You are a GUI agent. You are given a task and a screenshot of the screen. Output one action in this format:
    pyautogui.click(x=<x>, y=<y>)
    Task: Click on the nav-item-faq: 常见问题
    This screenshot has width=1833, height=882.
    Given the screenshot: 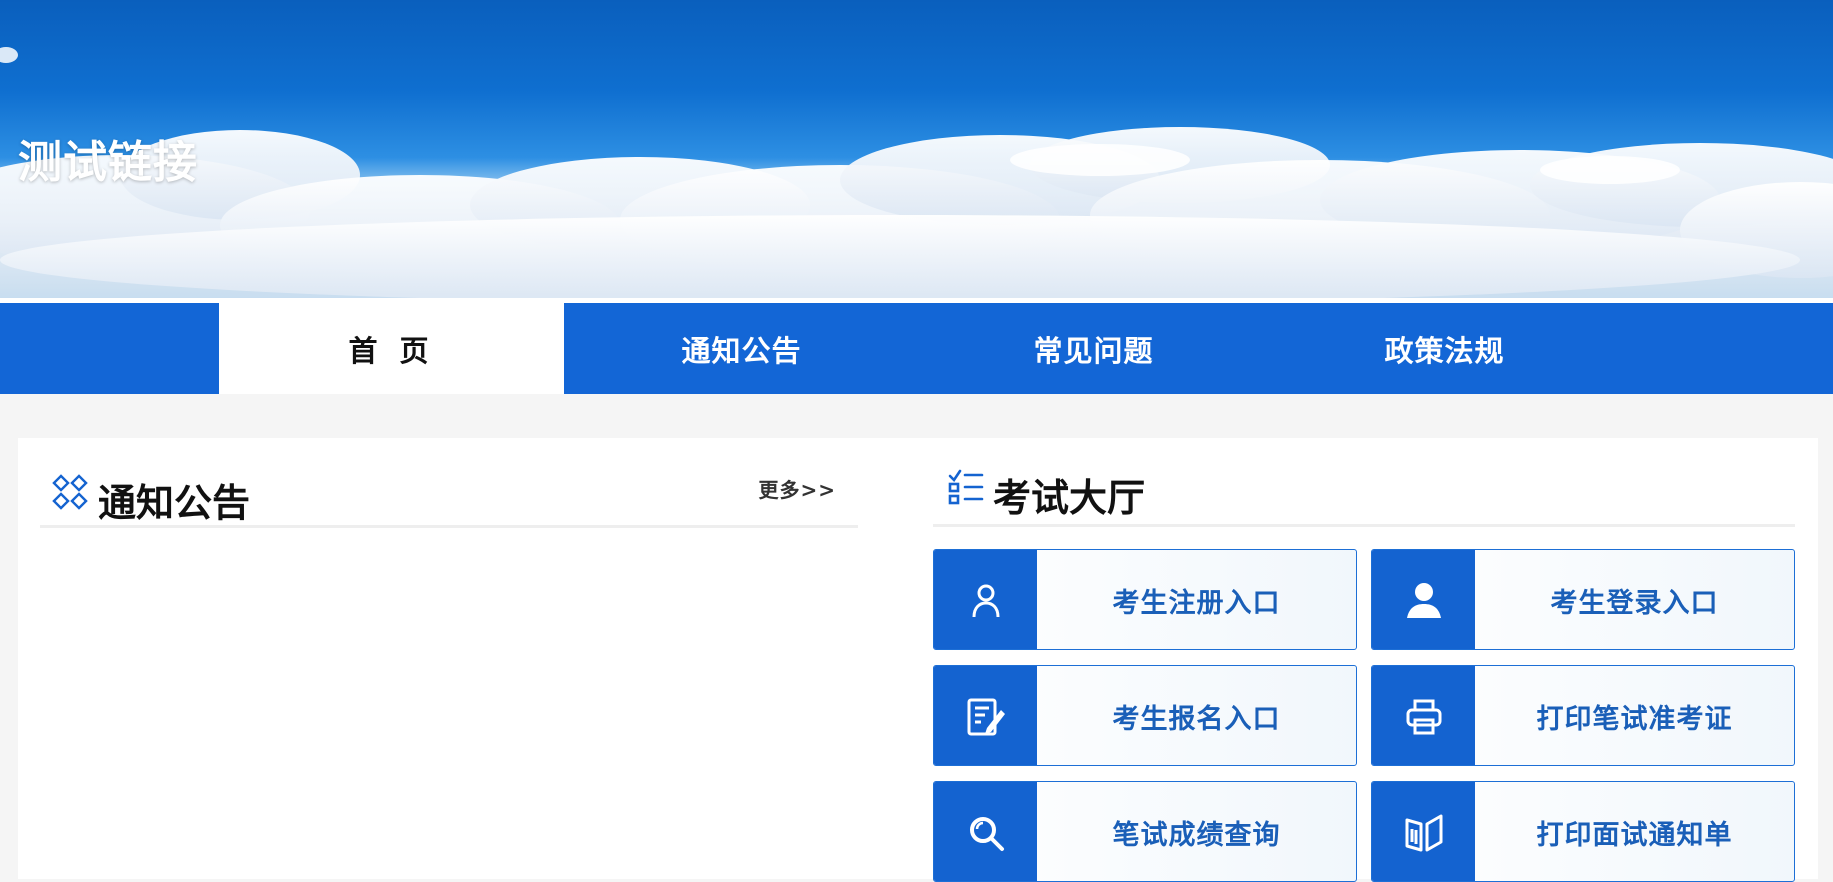 What is the action you would take?
    pyautogui.click(x=1093, y=348)
    